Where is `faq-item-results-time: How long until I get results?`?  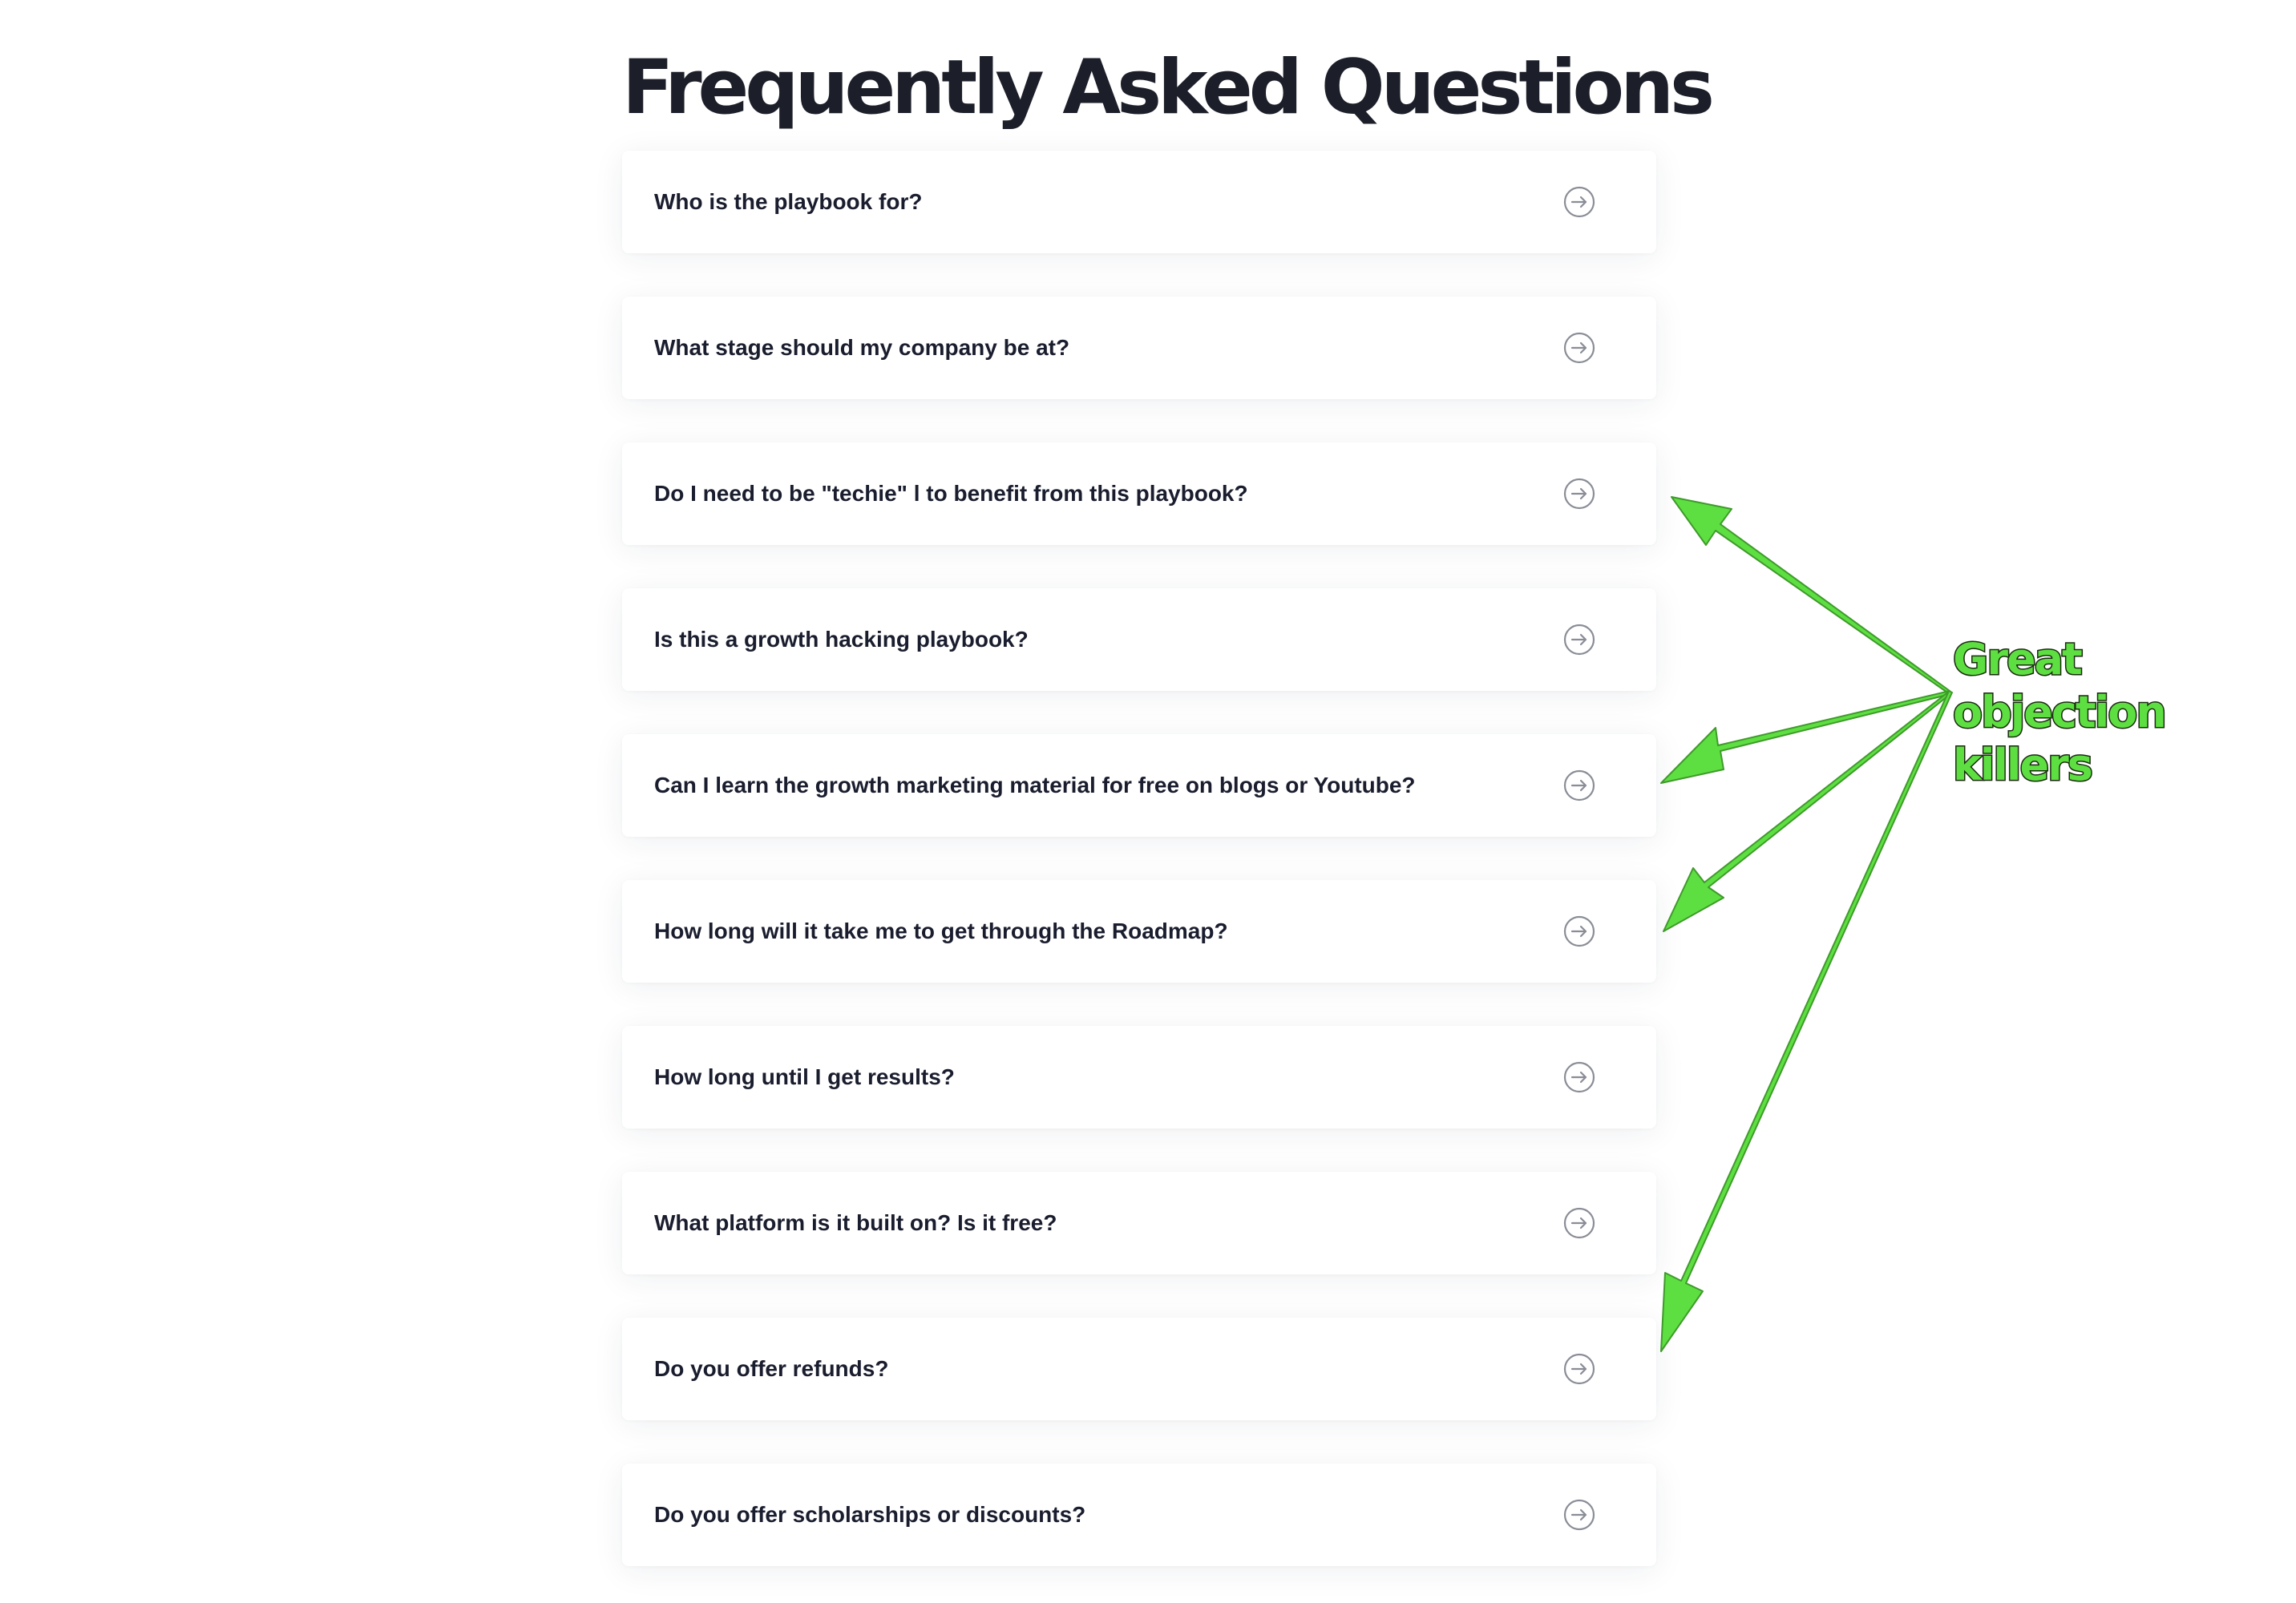 faq-item-results-time: How long until I get results? is located at coordinates (1139, 1077).